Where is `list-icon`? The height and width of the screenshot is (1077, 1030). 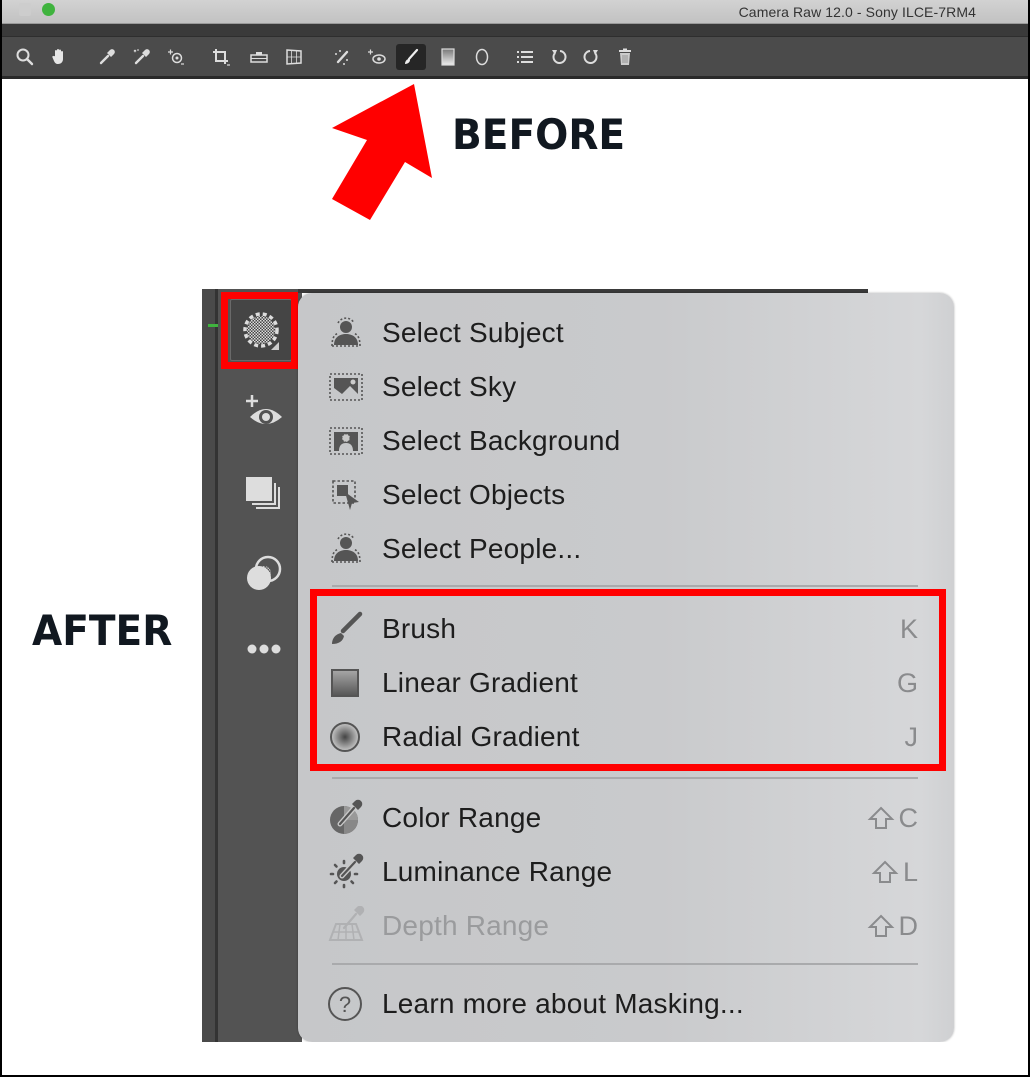 list-icon is located at coordinates (525, 57).